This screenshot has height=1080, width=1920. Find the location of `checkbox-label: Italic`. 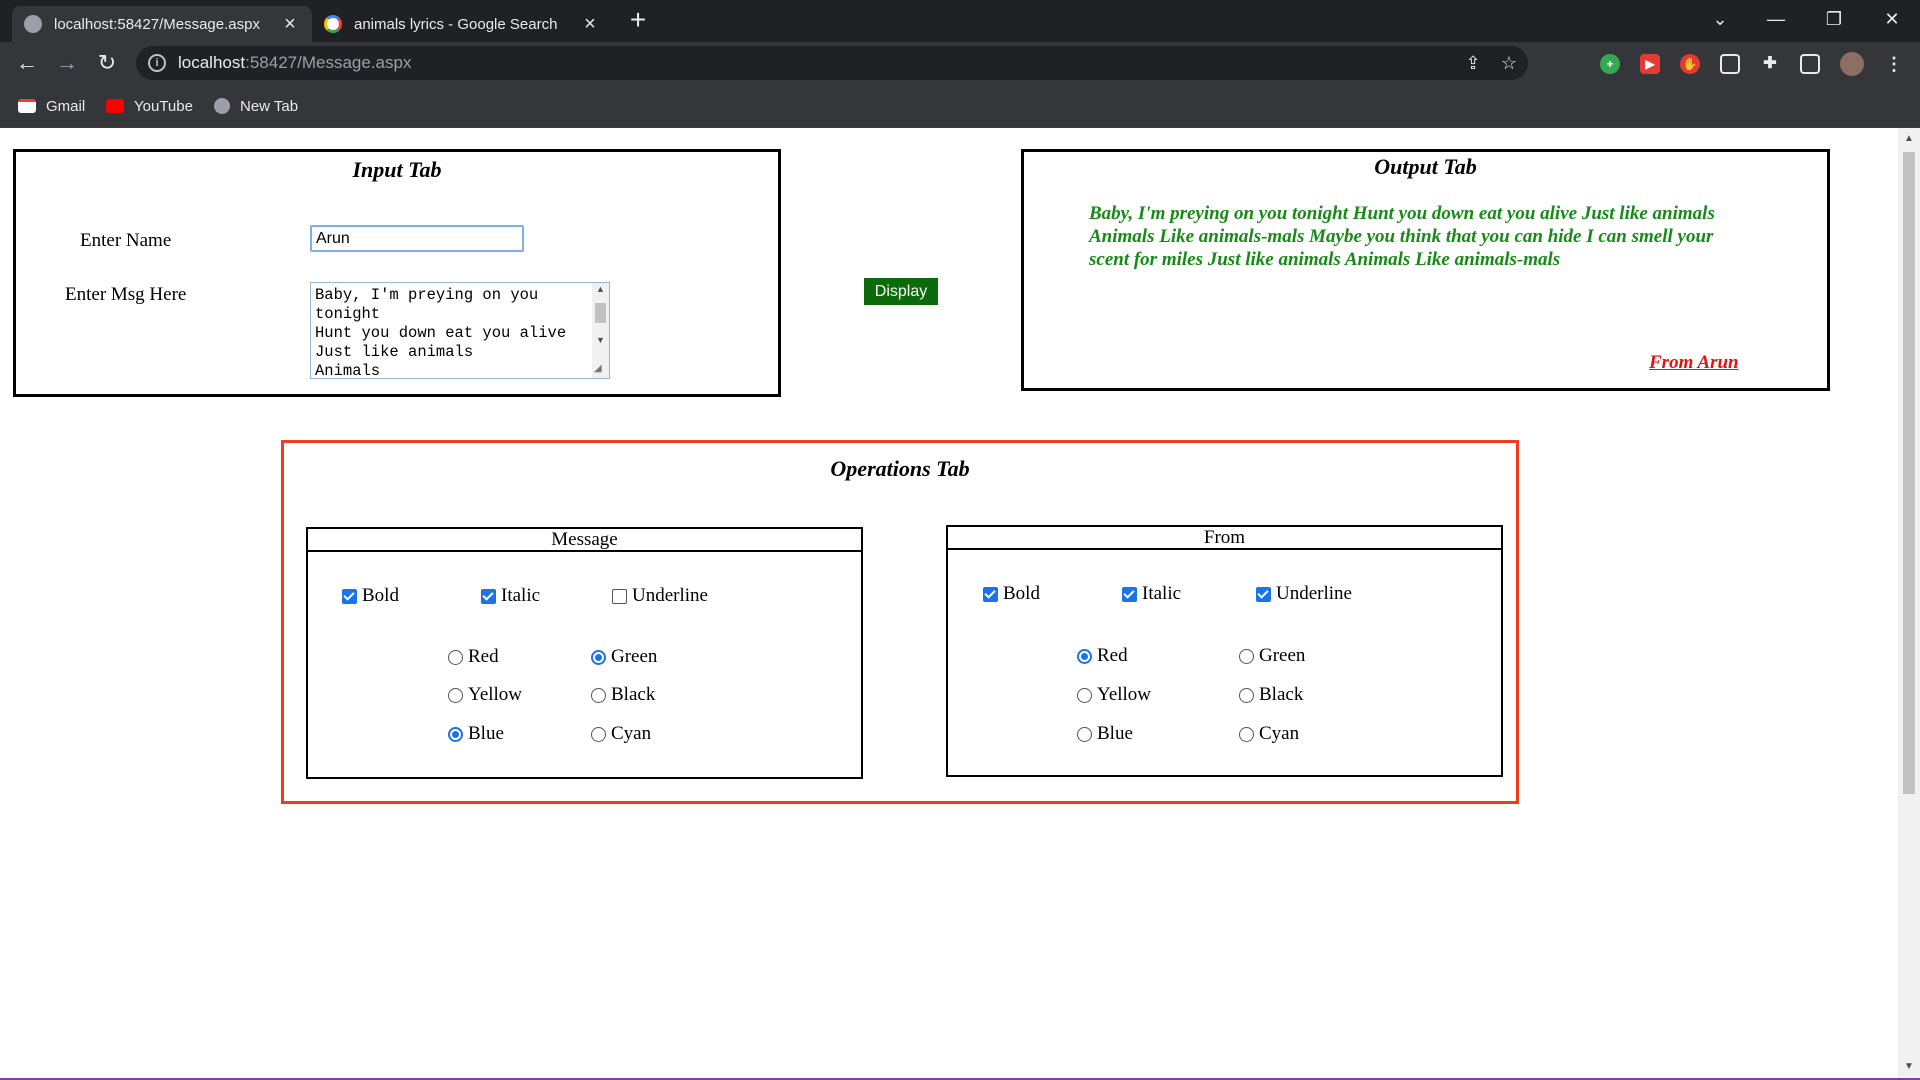

checkbox-label: Italic is located at coordinates (1162, 593).